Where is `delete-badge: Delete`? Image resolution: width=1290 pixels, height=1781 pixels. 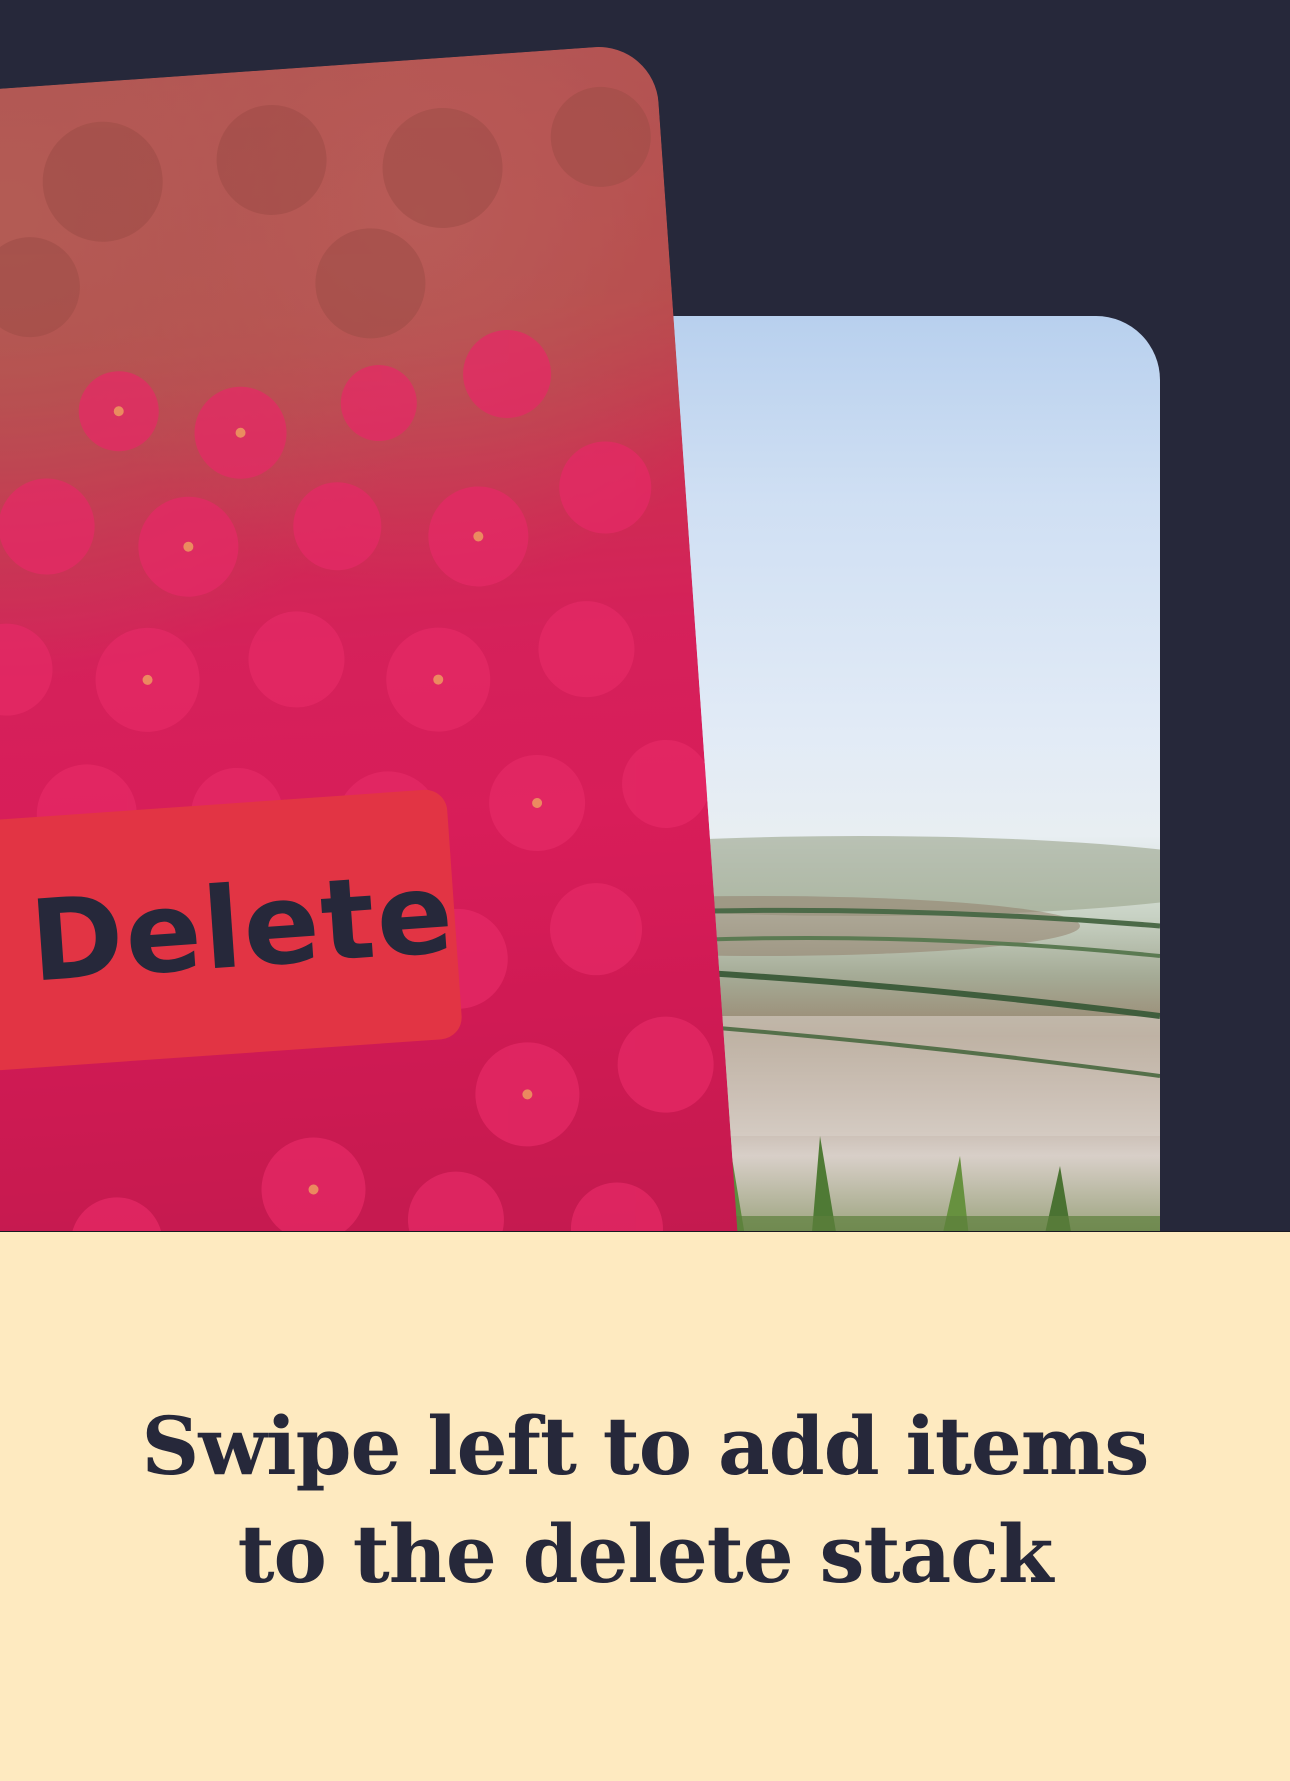
delete-badge: Delete is located at coordinates (232, 930).